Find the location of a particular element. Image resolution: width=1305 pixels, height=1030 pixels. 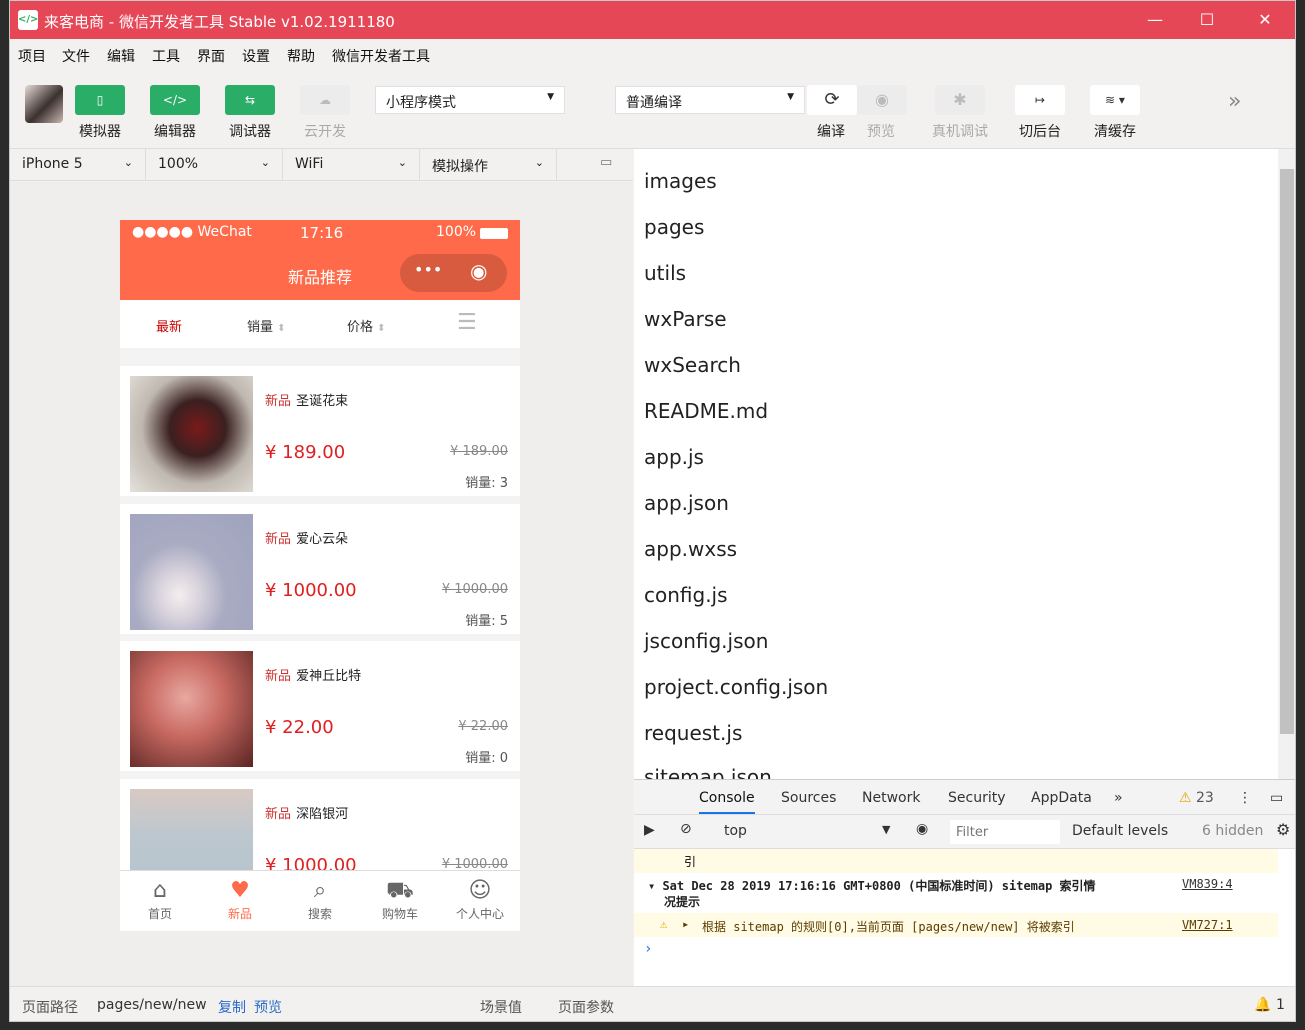

compile-button: ⟳ is located at coordinates (832, 100).